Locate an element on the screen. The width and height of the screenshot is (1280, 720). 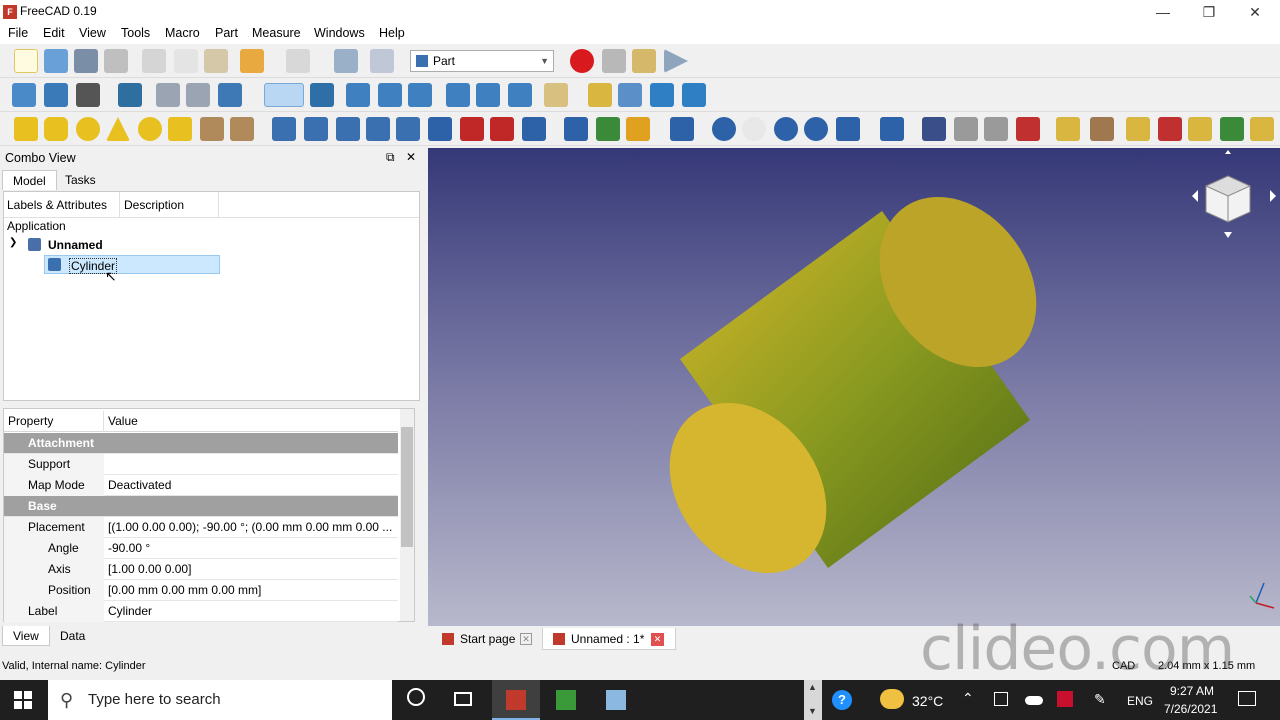
tube-icon is located at coordinates (180, 129).